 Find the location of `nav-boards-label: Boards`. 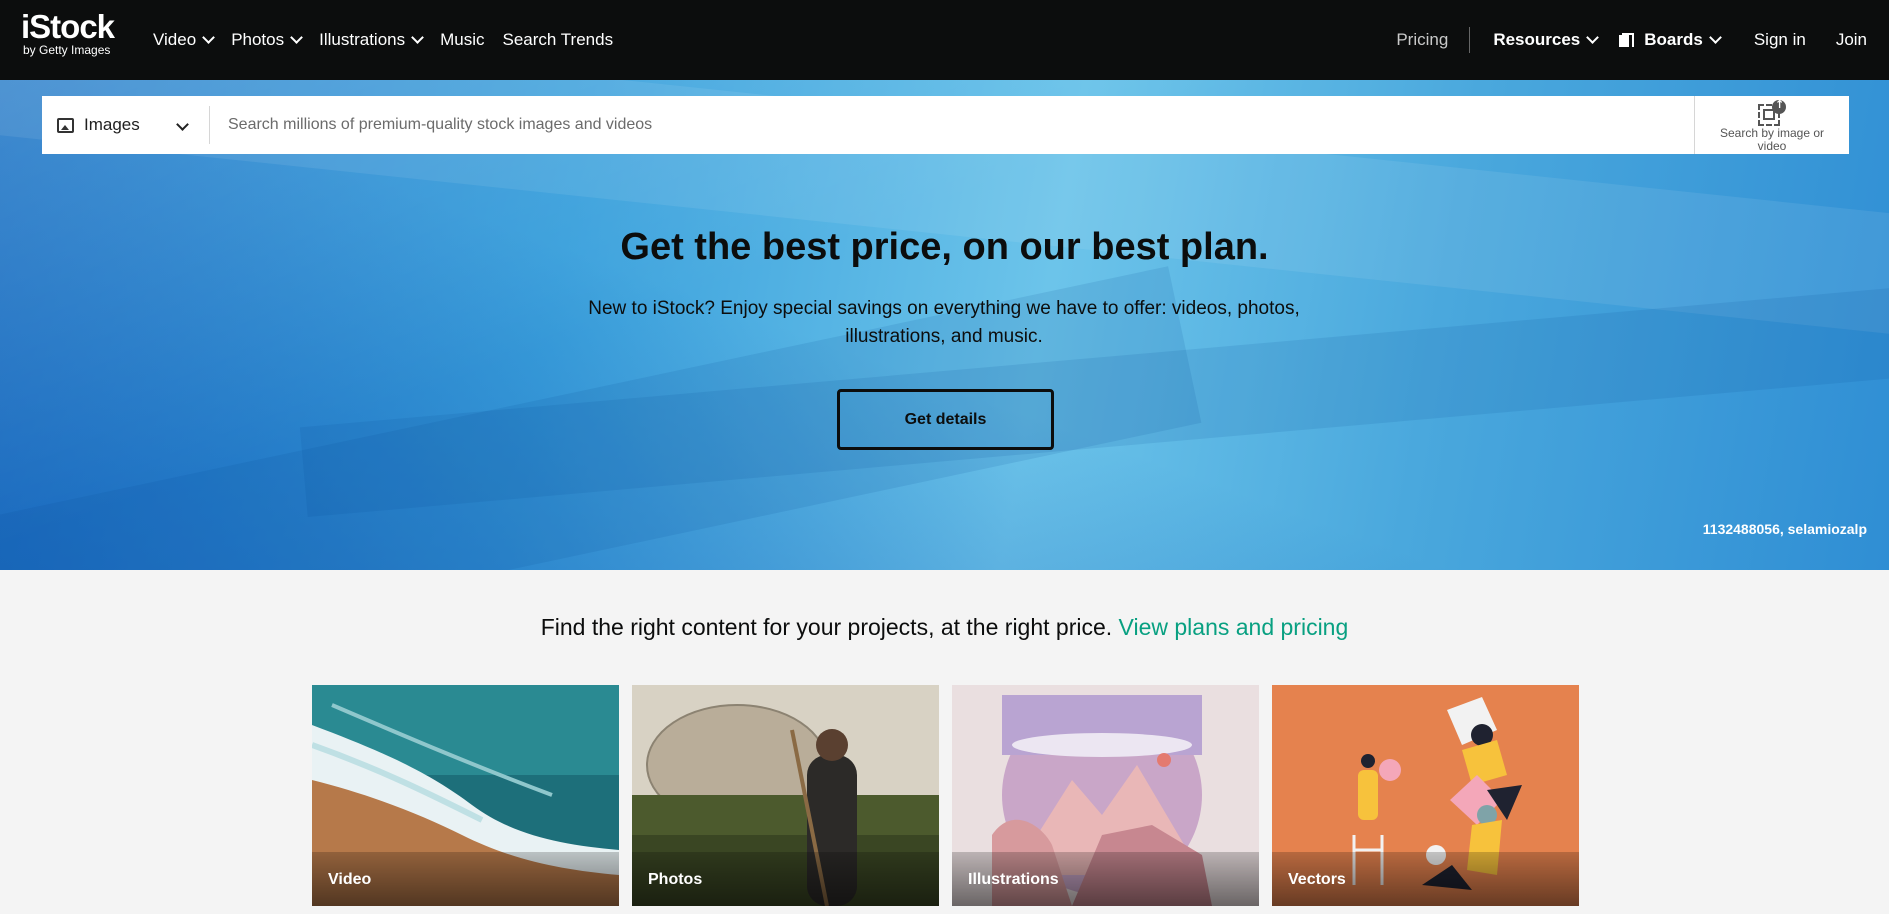

nav-boards-label: Boards is located at coordinates (1673, 39).